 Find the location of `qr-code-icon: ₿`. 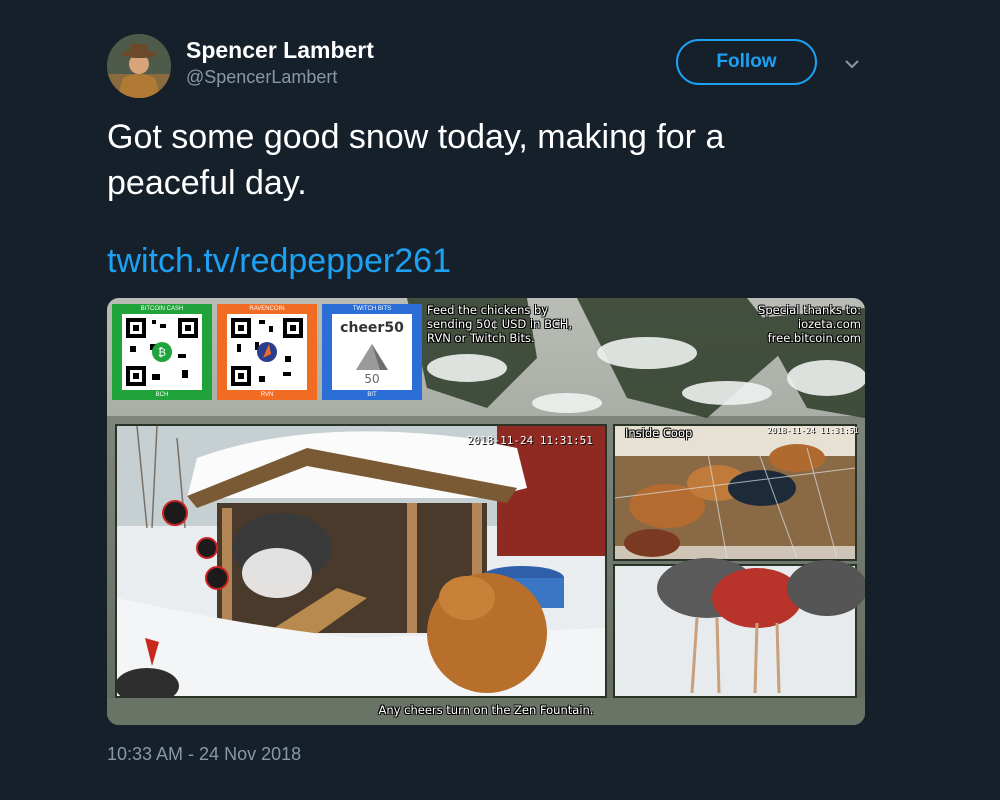

qr-code-icon: ₿ is located at coordinates (162, 352).